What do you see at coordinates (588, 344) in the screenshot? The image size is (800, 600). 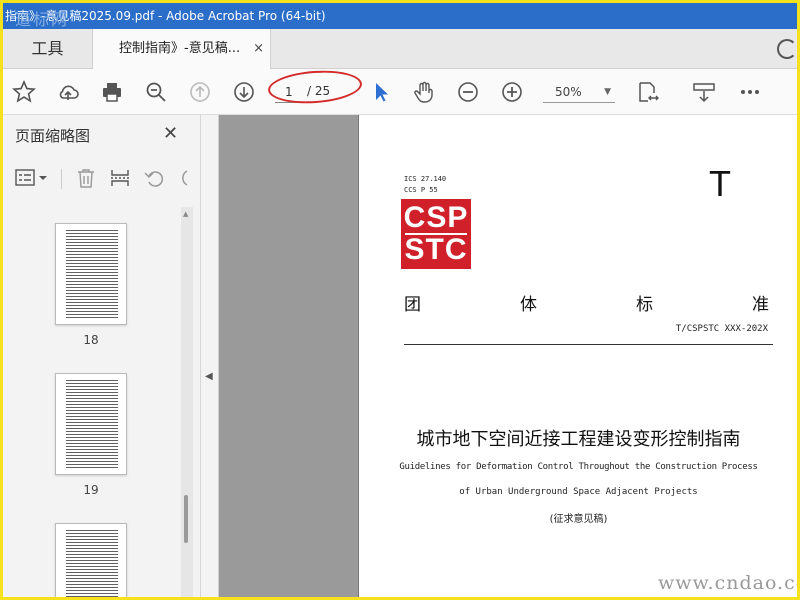 I see `header-rule` at bounding box center [588, 344].